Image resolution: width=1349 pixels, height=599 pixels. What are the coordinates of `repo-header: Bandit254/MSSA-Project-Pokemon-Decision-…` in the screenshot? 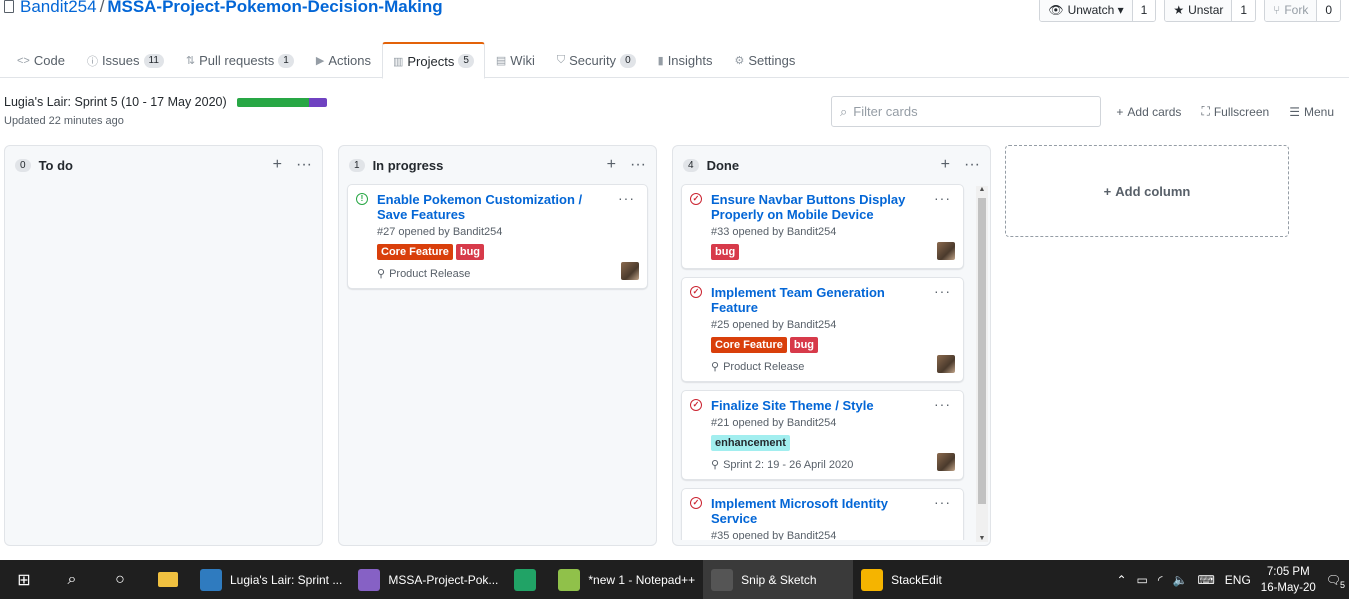 It's located at (674, 11).